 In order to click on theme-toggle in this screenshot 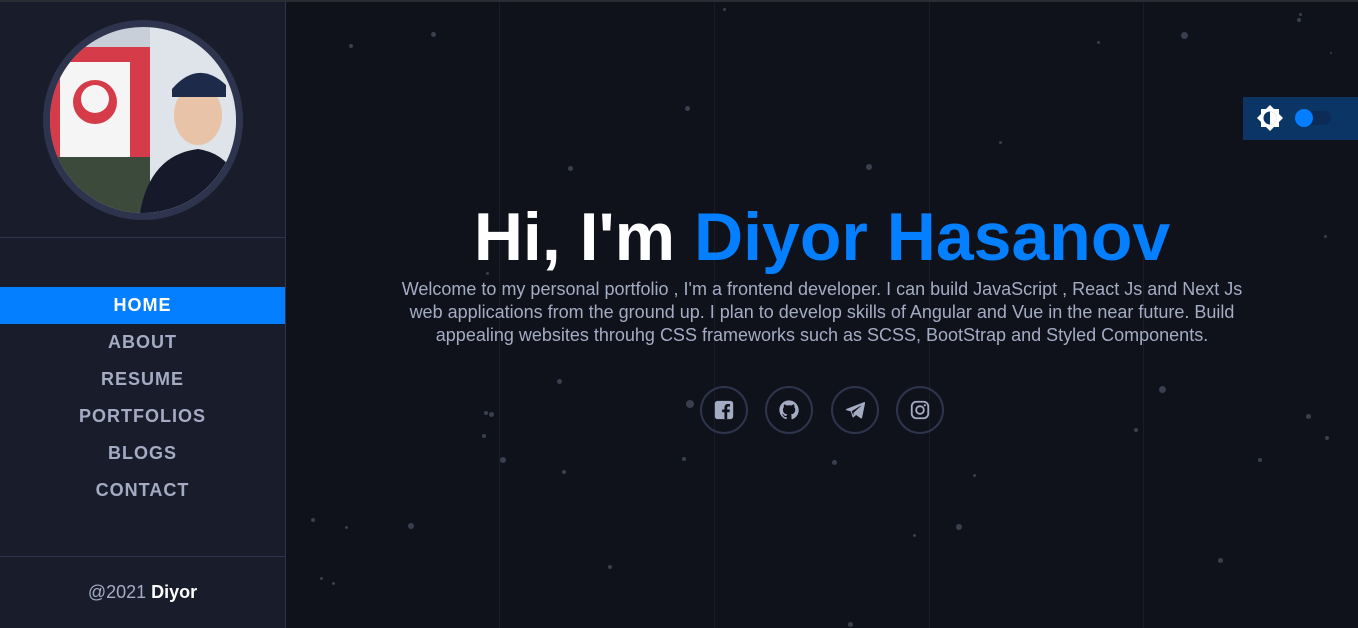, I will do `click(1300, 118)`.